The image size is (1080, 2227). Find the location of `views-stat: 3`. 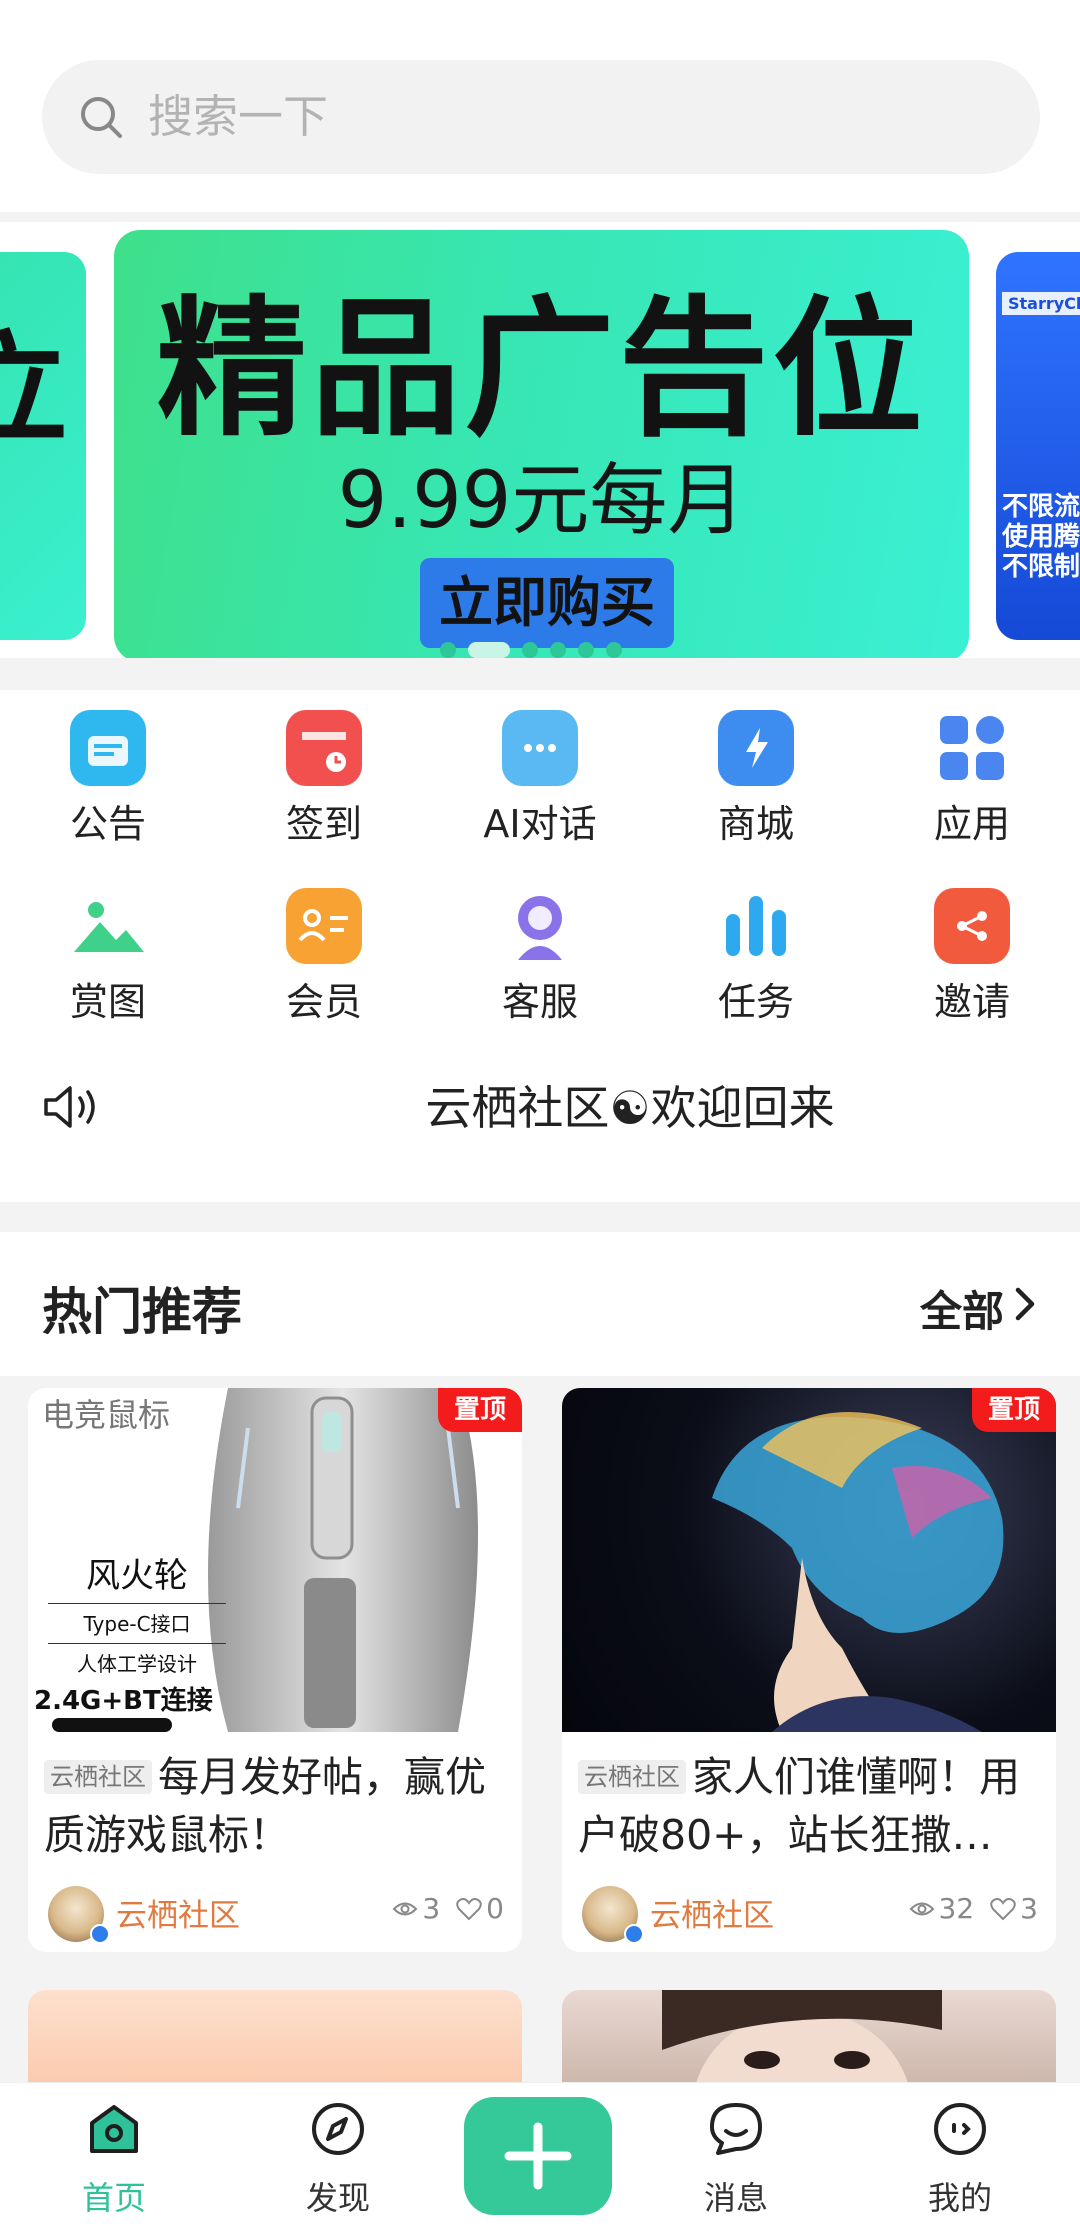

views-stat: 3 is located at coordinates (416, 1908).